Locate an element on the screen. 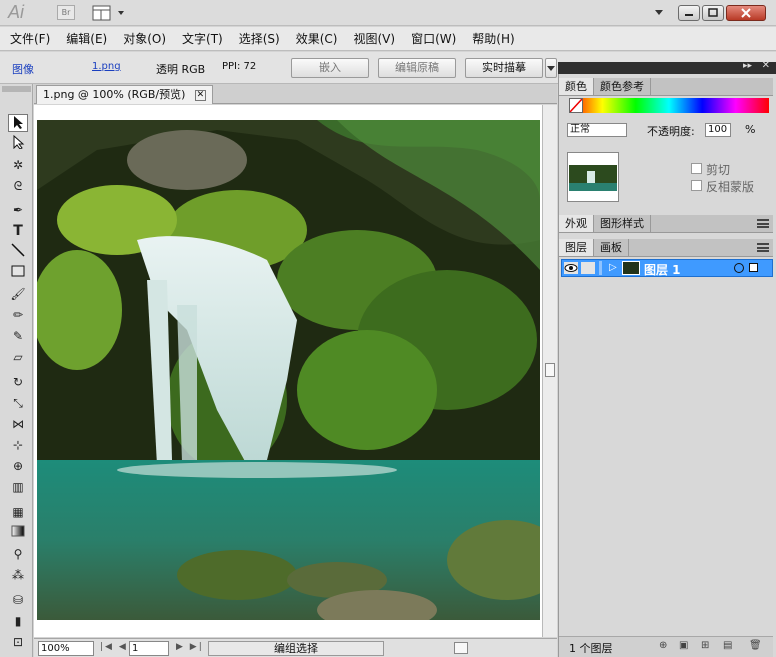 This screenshot has height=657, width=776. vertical-scrollbar is located at coordinates (549, 371).